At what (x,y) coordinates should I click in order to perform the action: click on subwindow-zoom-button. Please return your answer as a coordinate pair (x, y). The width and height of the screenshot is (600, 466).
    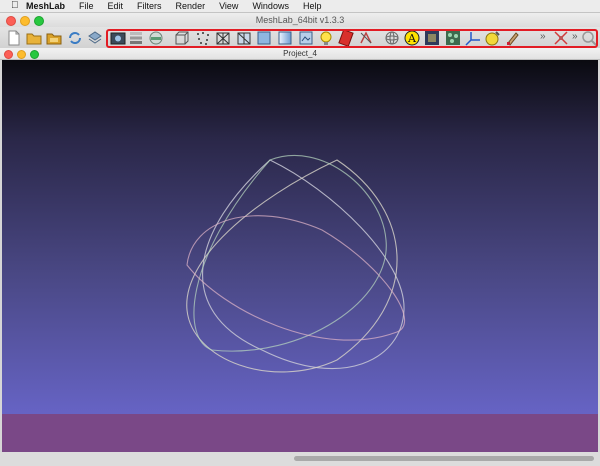
    Looking at the image, I should click on (34, 54).